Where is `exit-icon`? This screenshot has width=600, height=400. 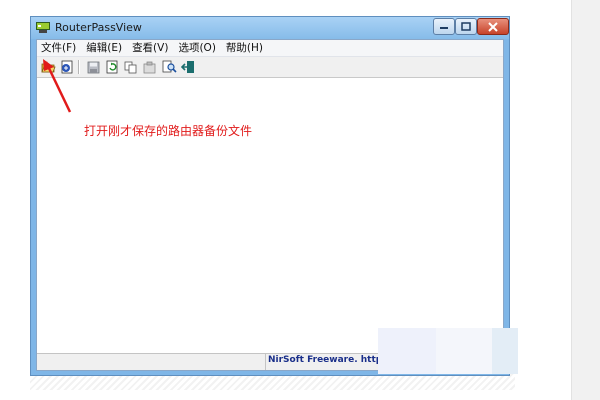
exit-icon is located at coordinates (187, 67).